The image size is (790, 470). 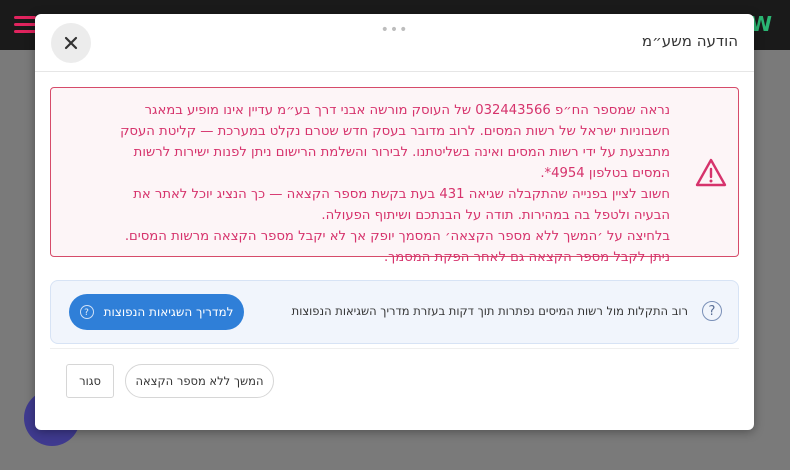 I want to click on continue-without-allocation-button: המשך ללא מספר הקצאה, so click(x=199, y=381).